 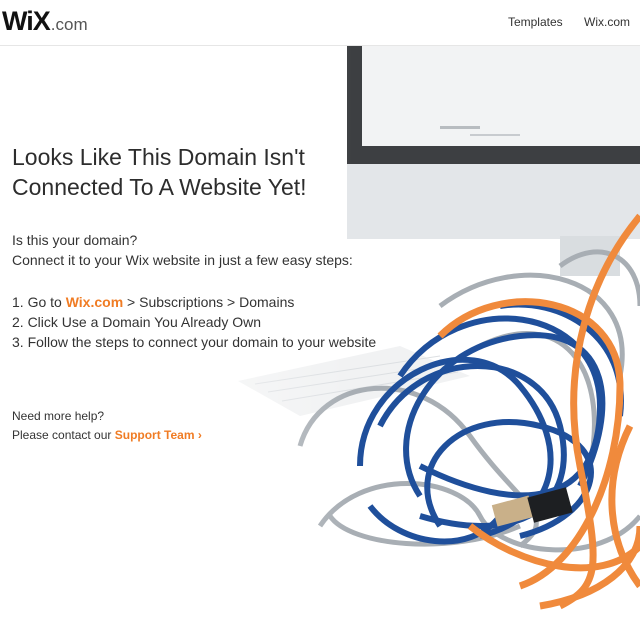 I want to click on support-team-link: Support Team ›, so click(x=158, y=435).